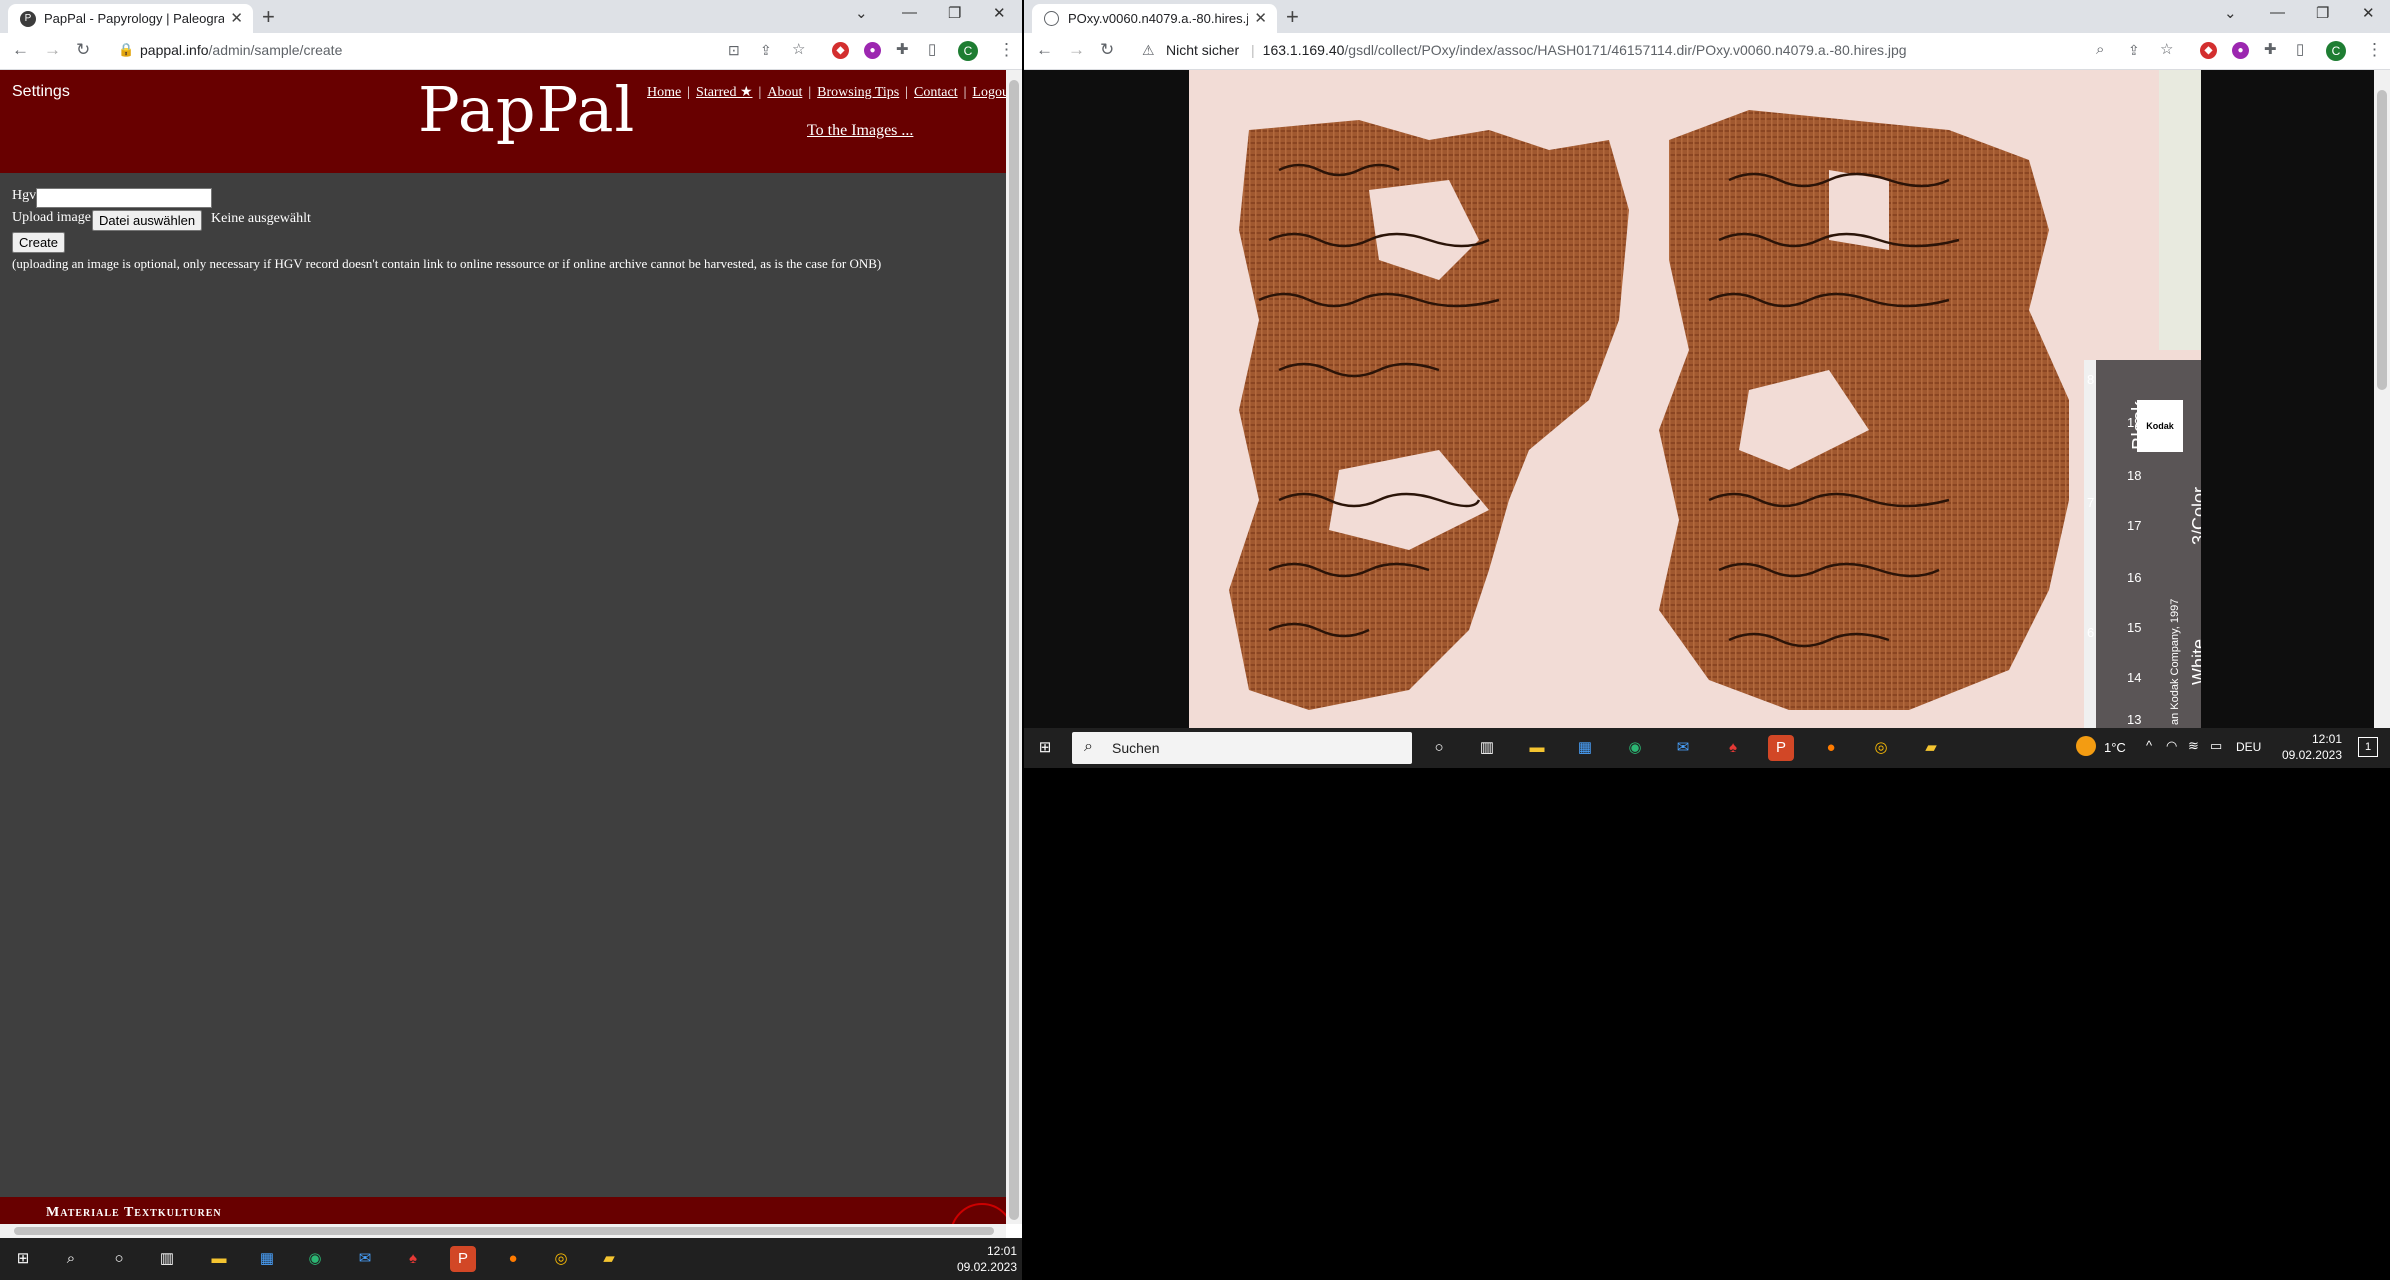  I want to click on hscroll-thumb, so click(504, 1231).